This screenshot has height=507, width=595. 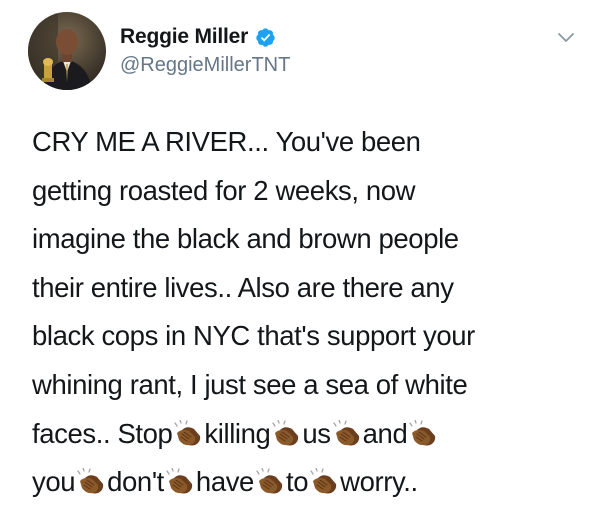 What do you see at coordinates (205, 65) in the screenshot?
I see `author-handle: @ReggieMillerTNT` at bounding box center [205, 65].